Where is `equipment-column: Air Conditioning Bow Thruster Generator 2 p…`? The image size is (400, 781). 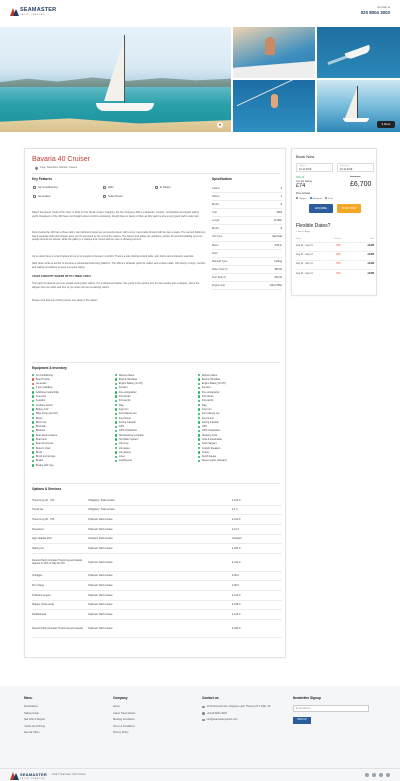 equipment-column: Air Conditioning Bow Thruster Generator 2 p… is located at coordinates (73, 420).